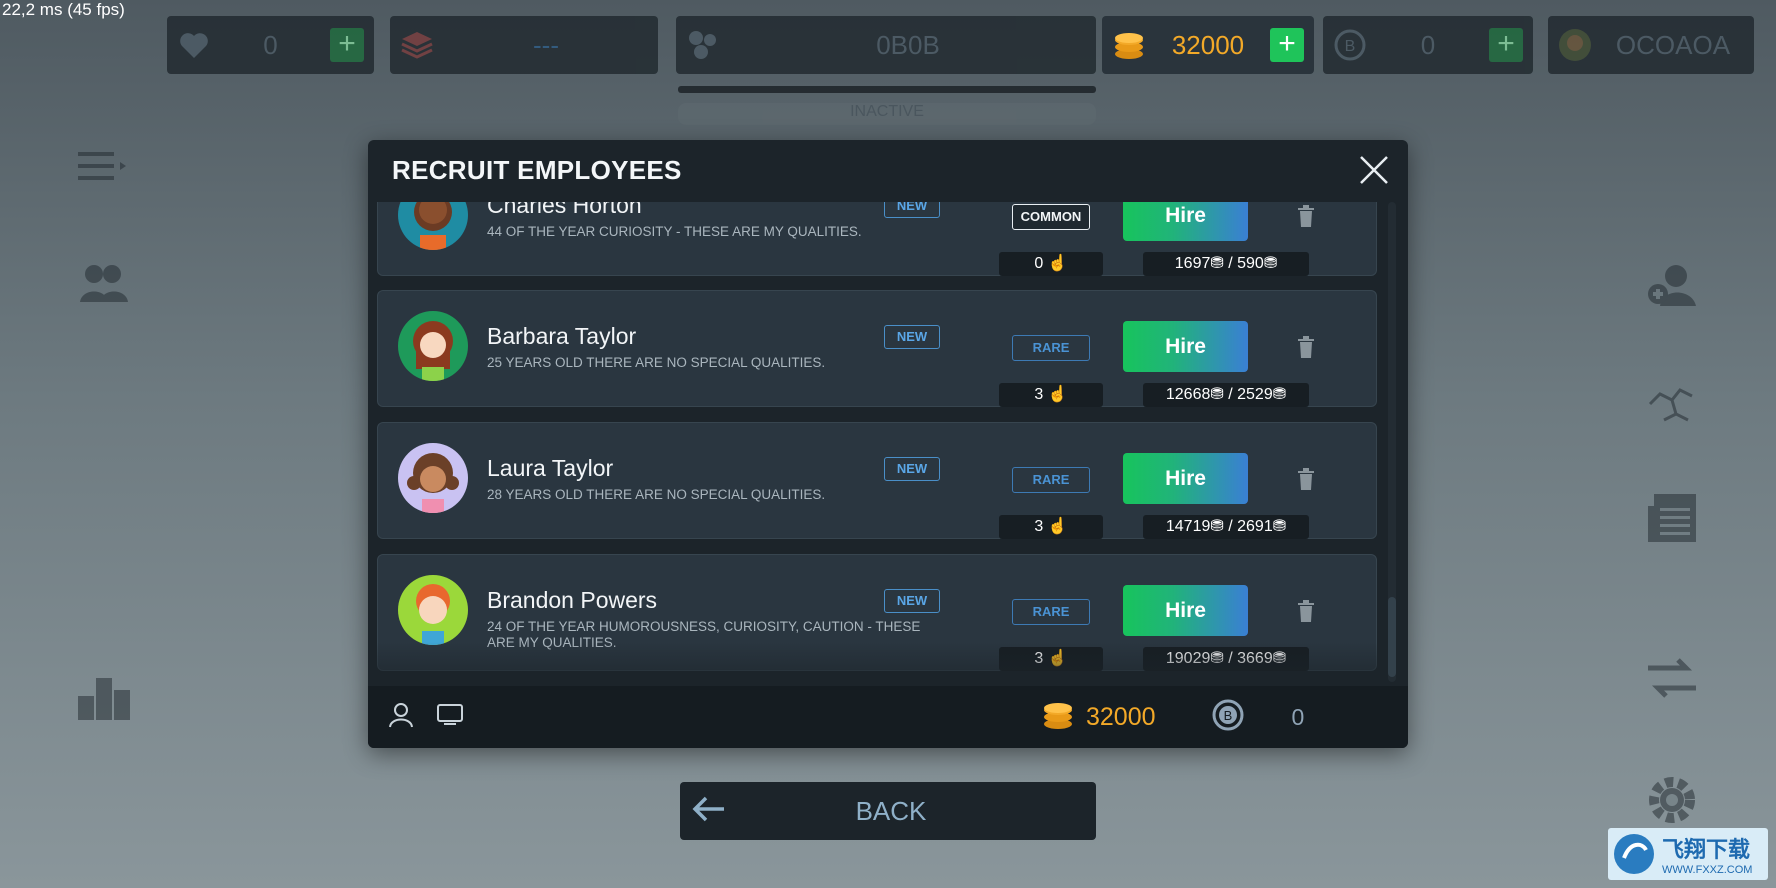 The height and width of the screenshot is (888, 1776). Describe the element at coordinates (103, 168) in the screenshot. I see `menu-icon` at that location.